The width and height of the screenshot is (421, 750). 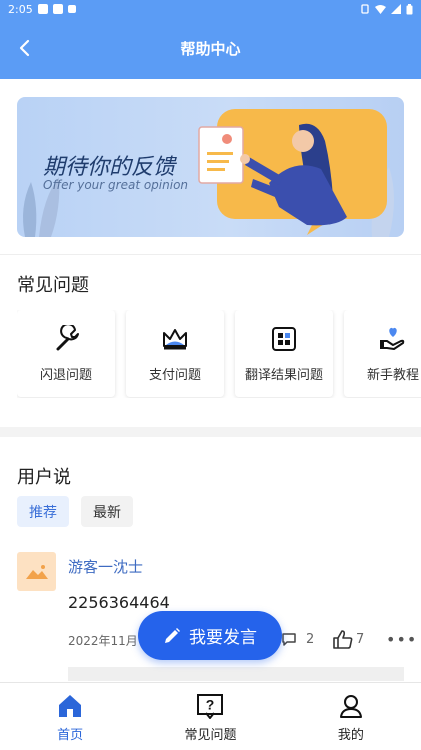 I want to click on grid-icon, so click(x=284, y=339).